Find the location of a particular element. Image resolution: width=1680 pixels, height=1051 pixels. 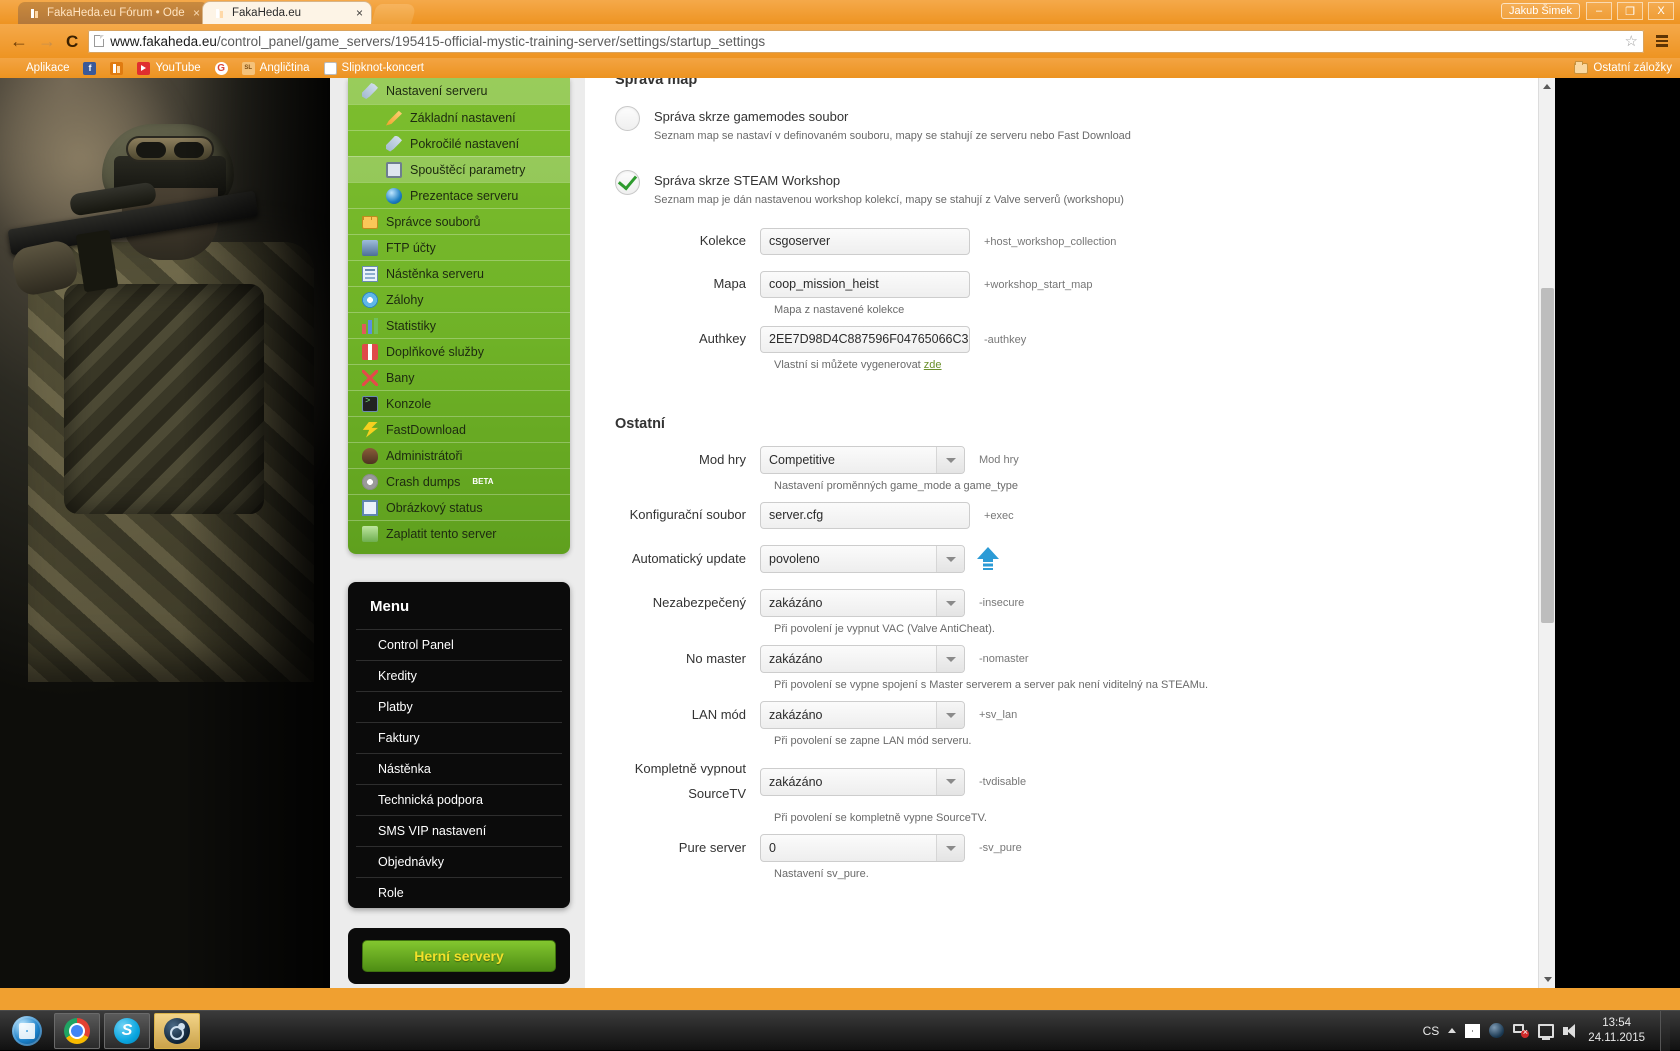

text-input: 2EE7D98D4C887596F04765066C3E8 is located at coordinates (865, 339).